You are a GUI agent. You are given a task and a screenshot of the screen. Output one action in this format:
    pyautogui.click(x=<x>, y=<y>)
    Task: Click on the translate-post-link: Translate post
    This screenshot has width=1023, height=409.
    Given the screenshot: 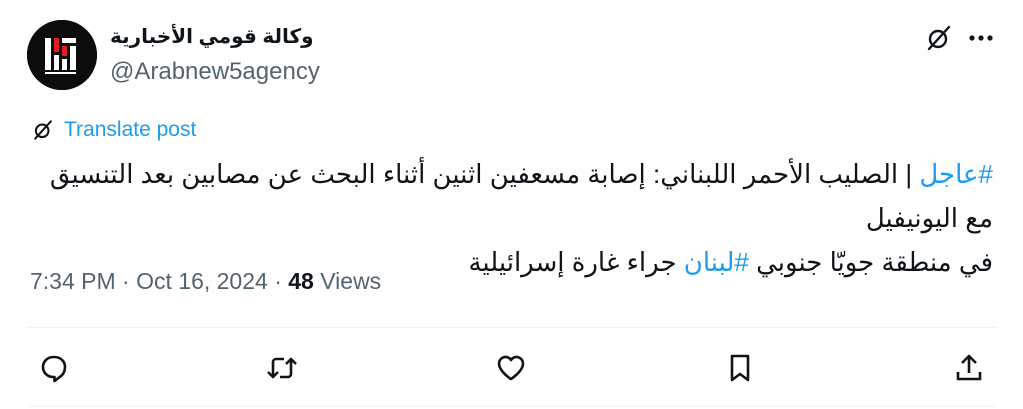 What is the action you would take?
    pyautogui.click(x=114, y=130)
    